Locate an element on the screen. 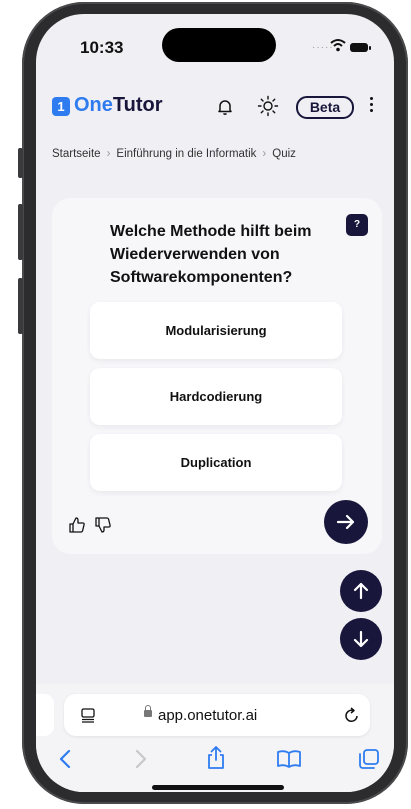 Image resolution: width=411 pixels, height=809 pixels. tabs-icon is located at coordinates (369, 759).